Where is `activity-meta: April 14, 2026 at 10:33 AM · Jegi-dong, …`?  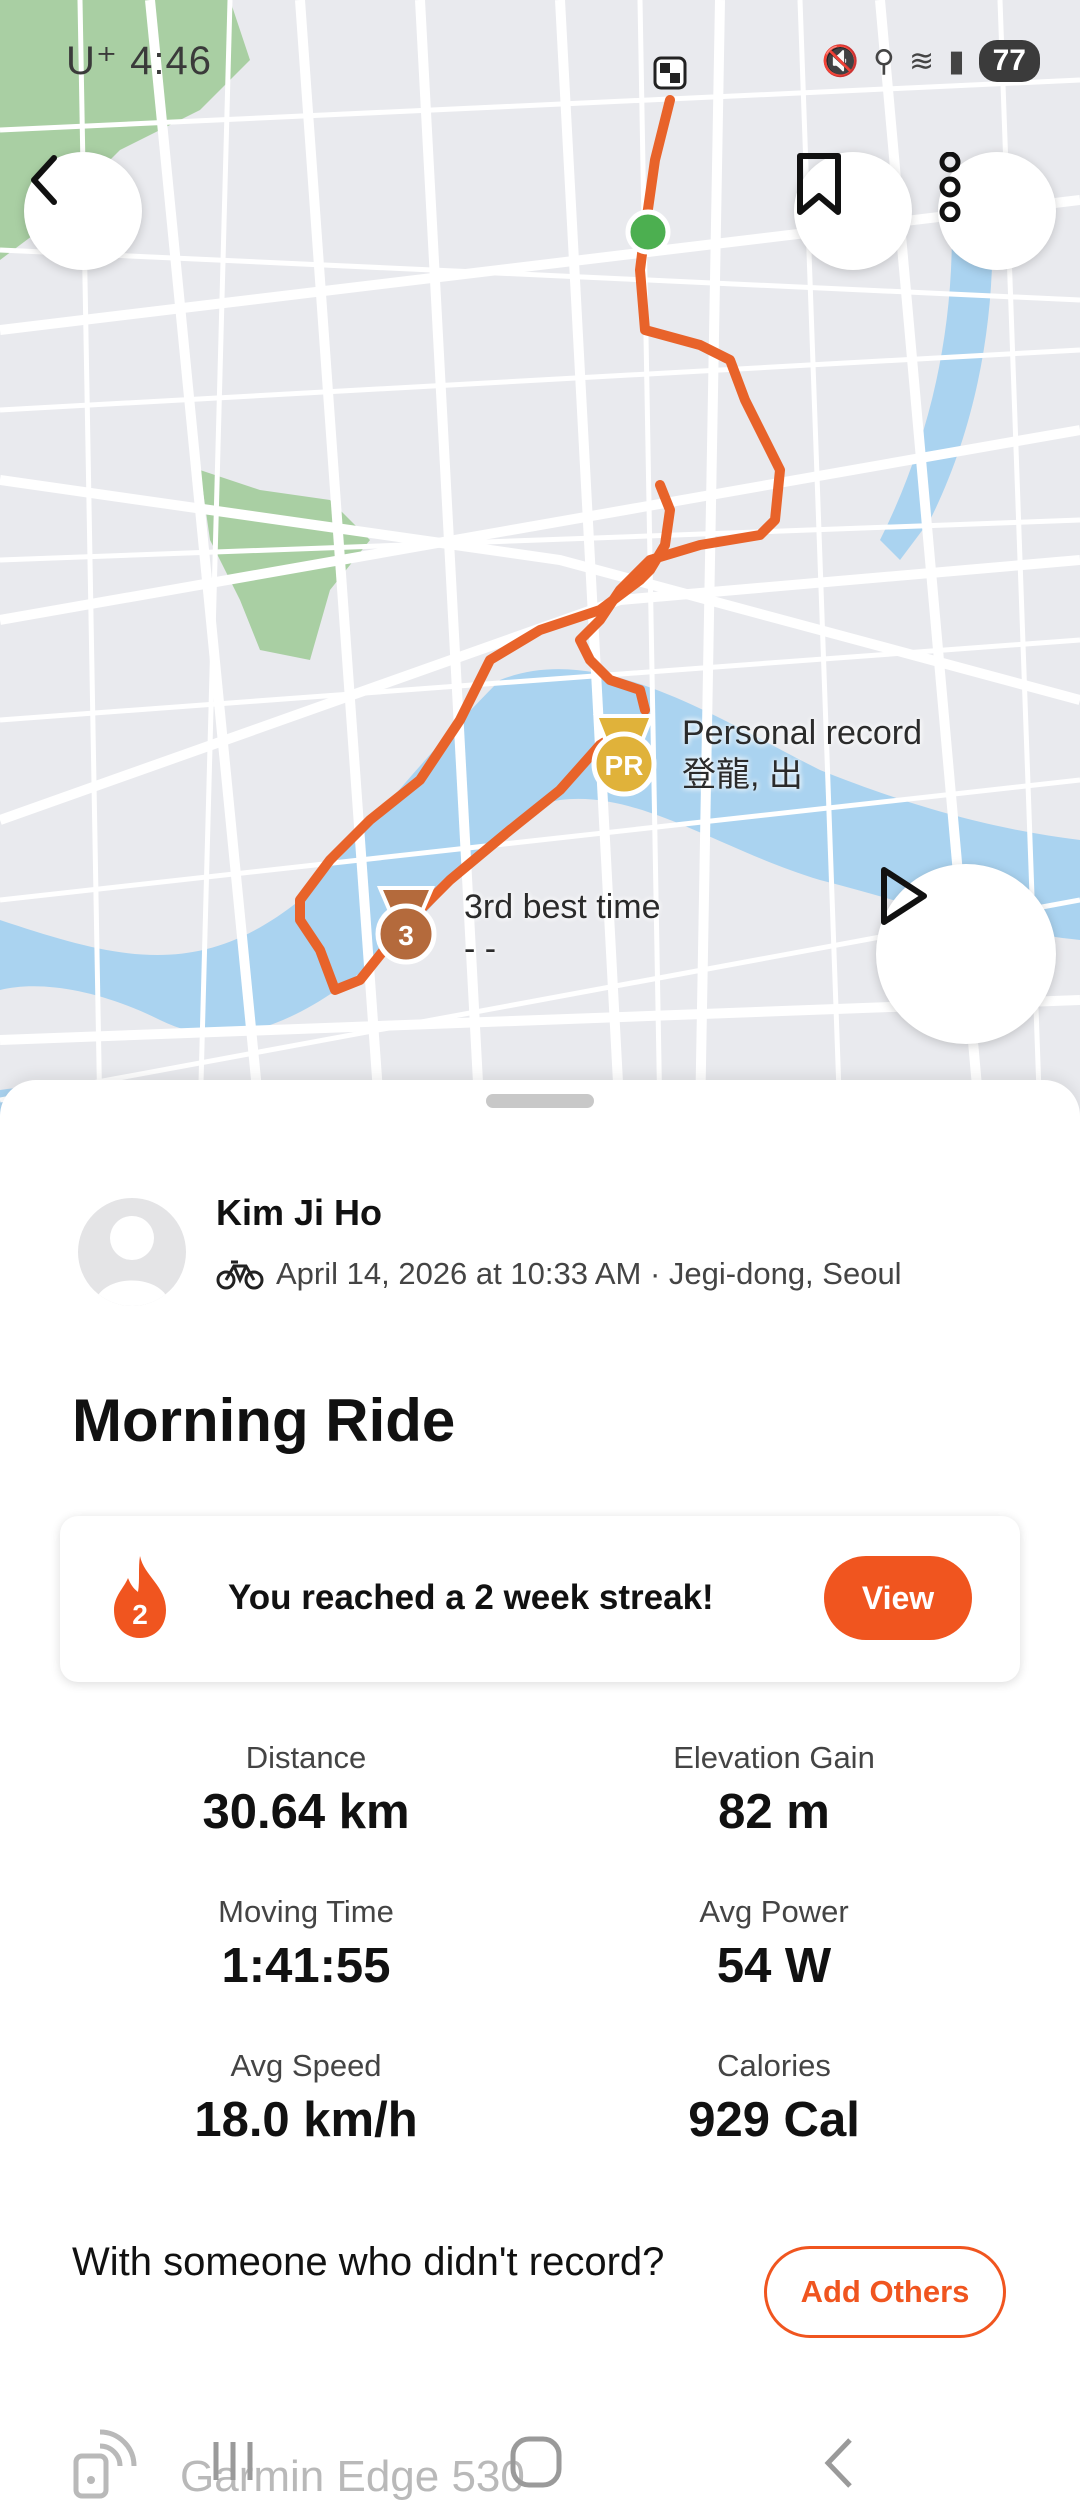
activity-meta: April 14, 2026 at 10:33 AM · Jegi-dong, … is located at coordinates (559, 1274).